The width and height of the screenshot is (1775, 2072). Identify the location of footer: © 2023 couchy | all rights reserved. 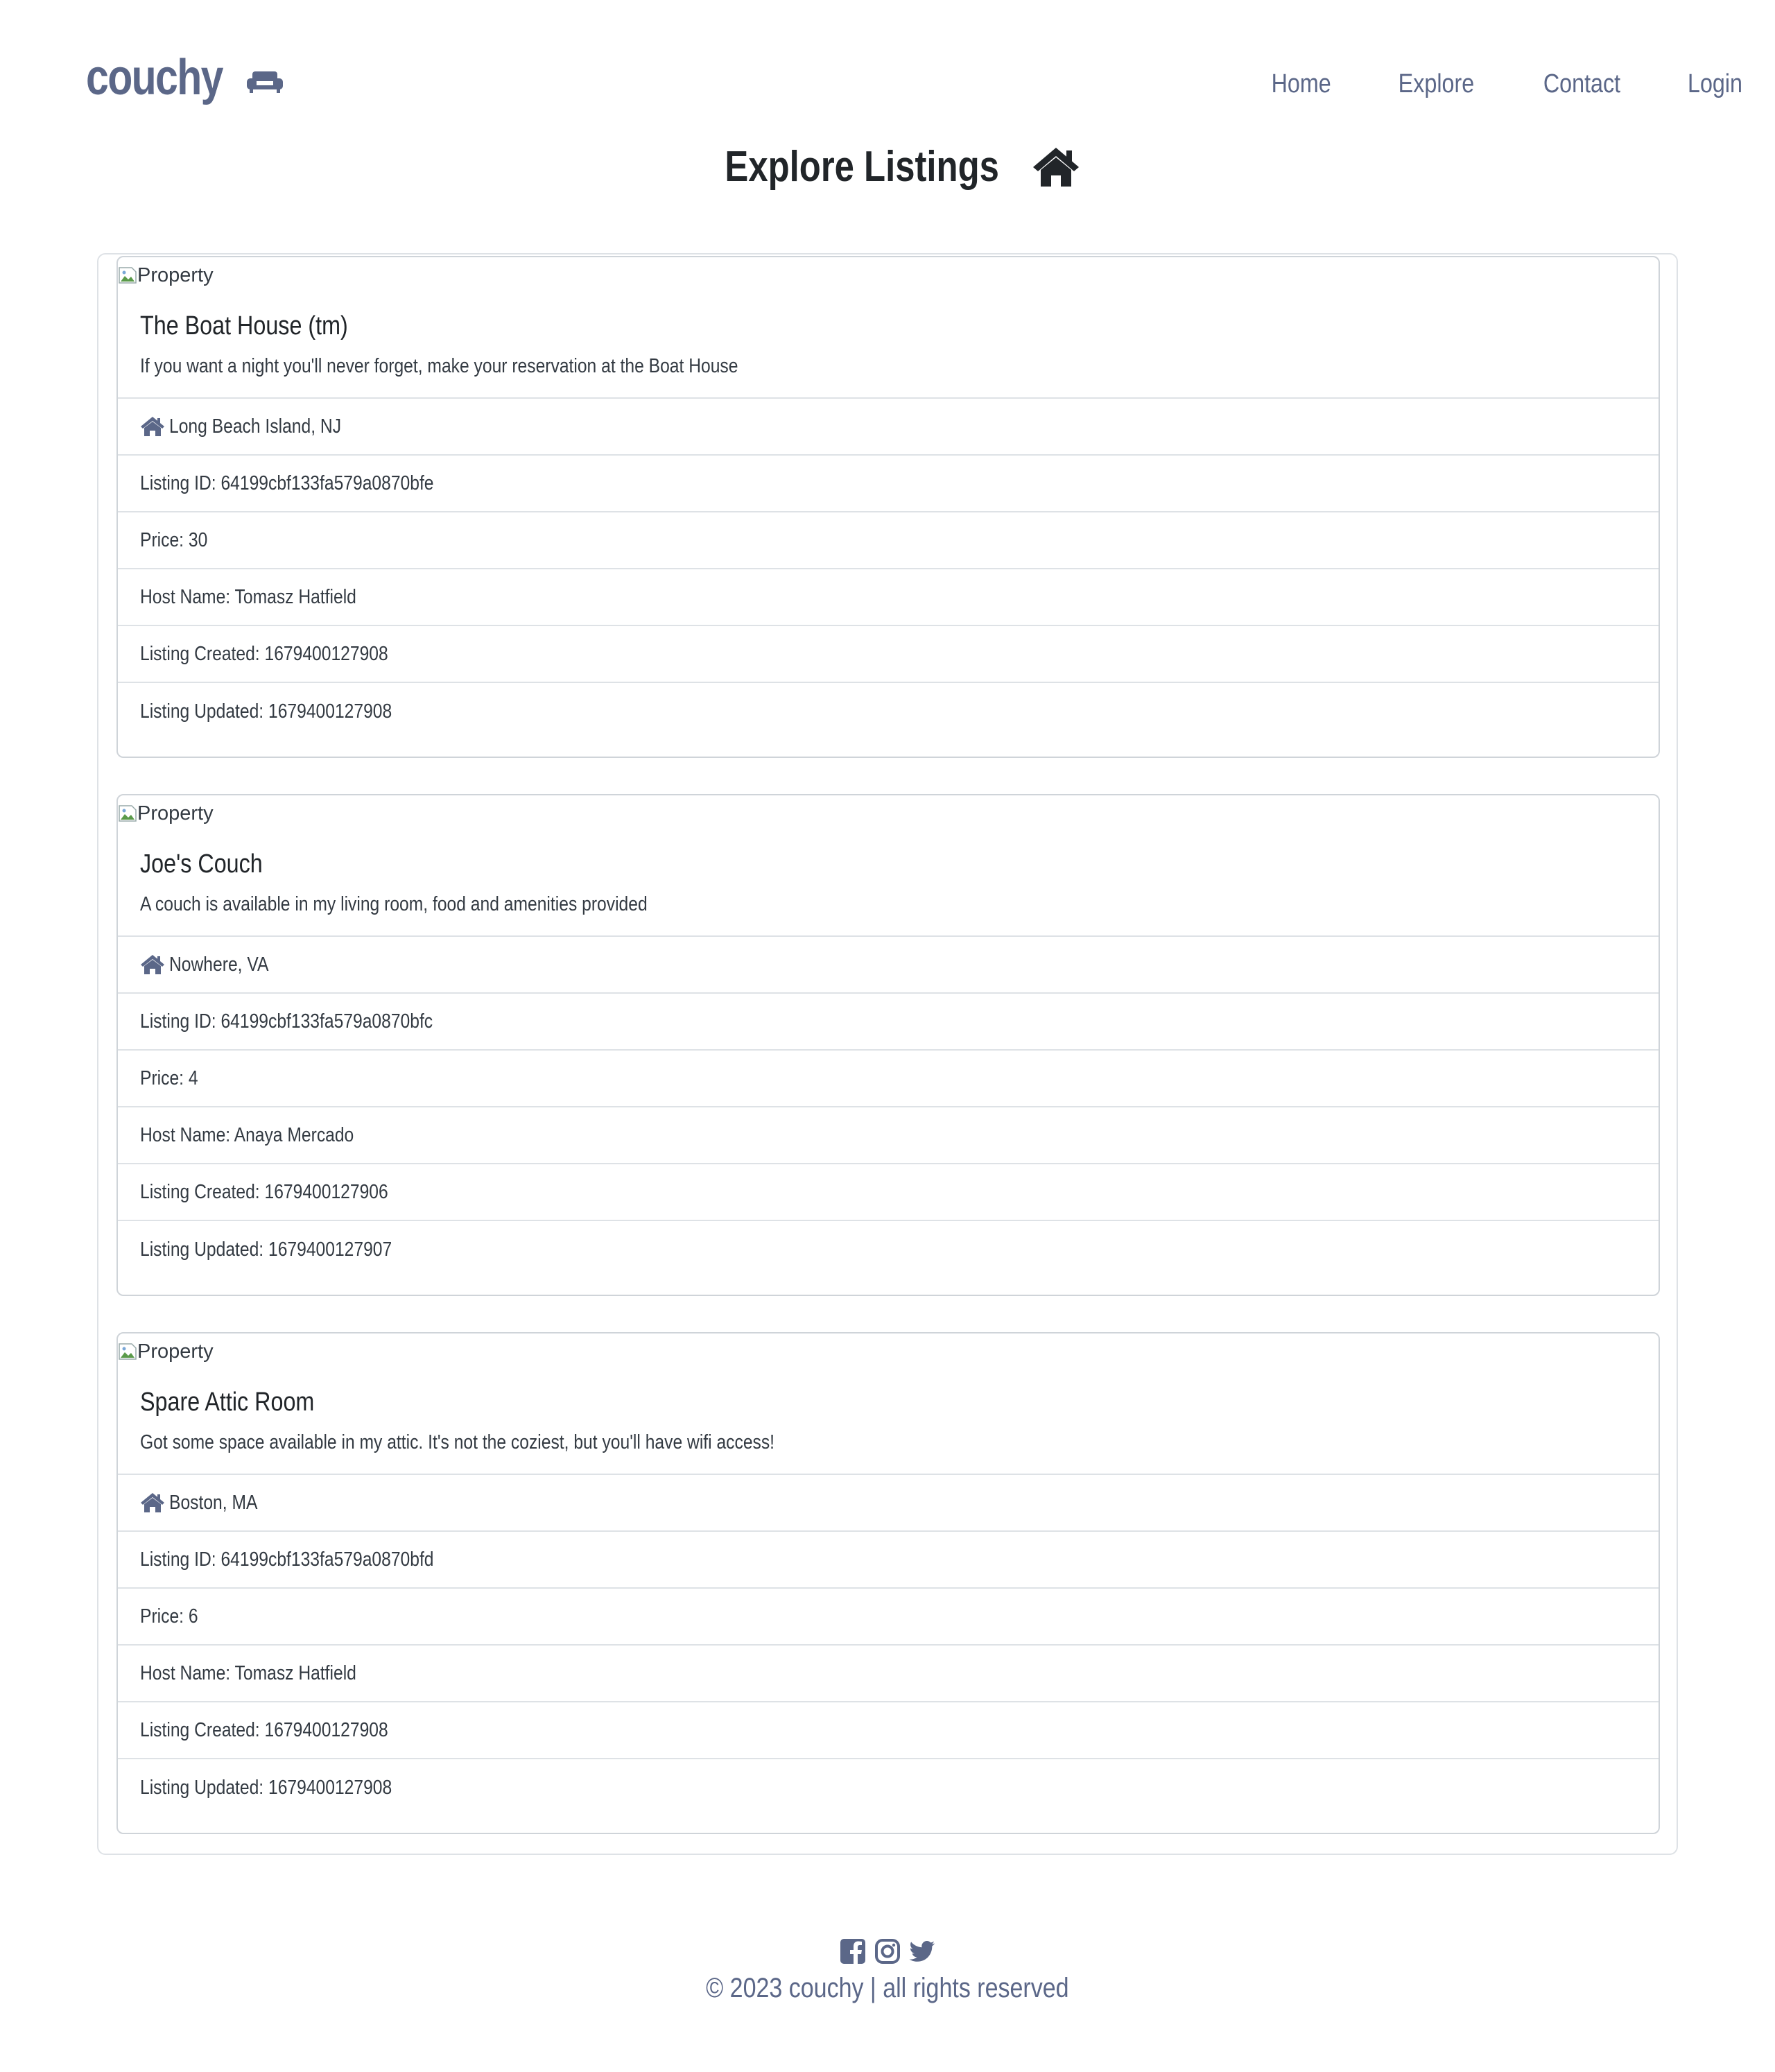
(887, 1971).